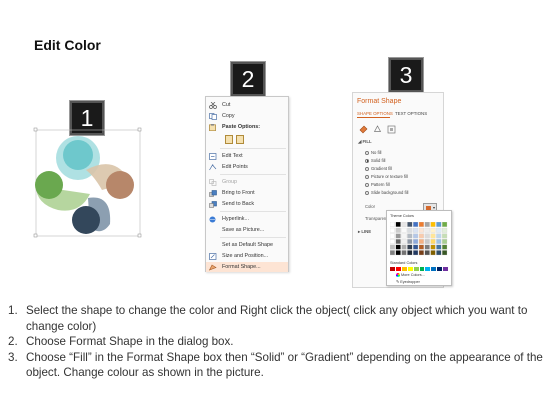 This screenshot has width=560, height=420. Describe the element at coordinates (408, 281) in the screenshot. I see `eyedropper-link: ✎ Eyedropper` at that location.